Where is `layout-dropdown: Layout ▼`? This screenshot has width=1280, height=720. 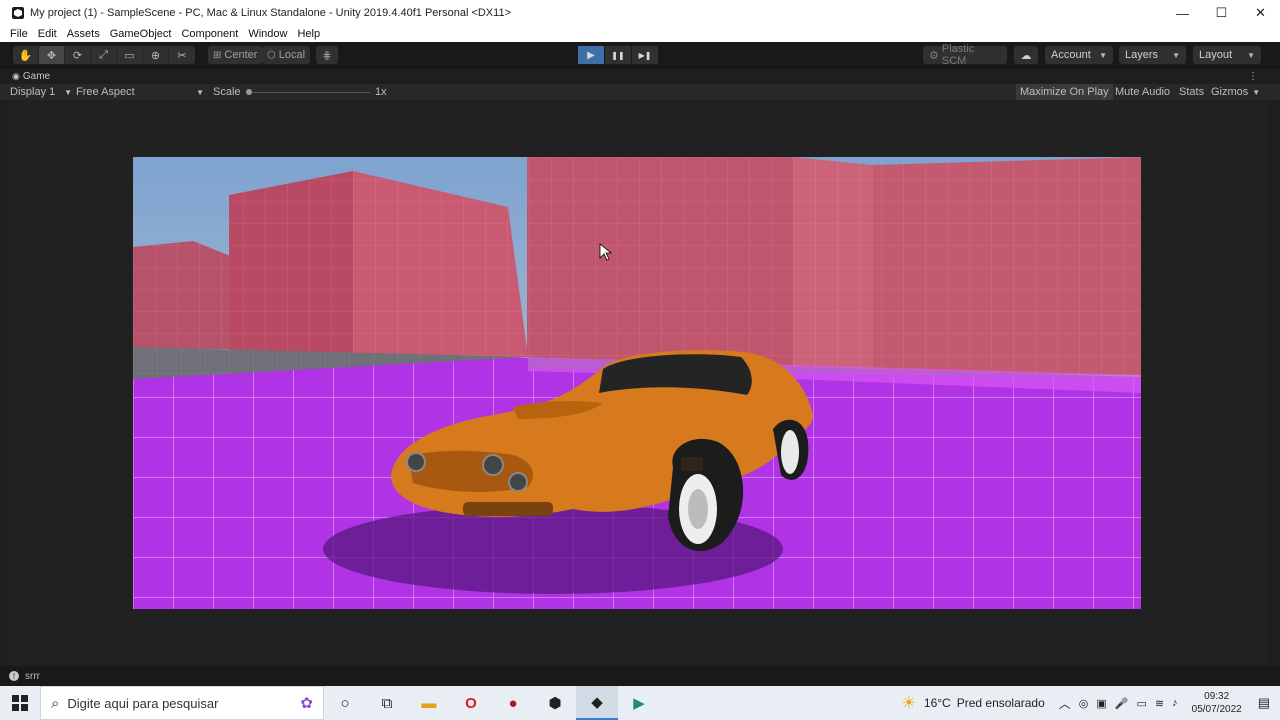 layout-dropdown: Layout ▼ is located at coordinates (1227, 55).